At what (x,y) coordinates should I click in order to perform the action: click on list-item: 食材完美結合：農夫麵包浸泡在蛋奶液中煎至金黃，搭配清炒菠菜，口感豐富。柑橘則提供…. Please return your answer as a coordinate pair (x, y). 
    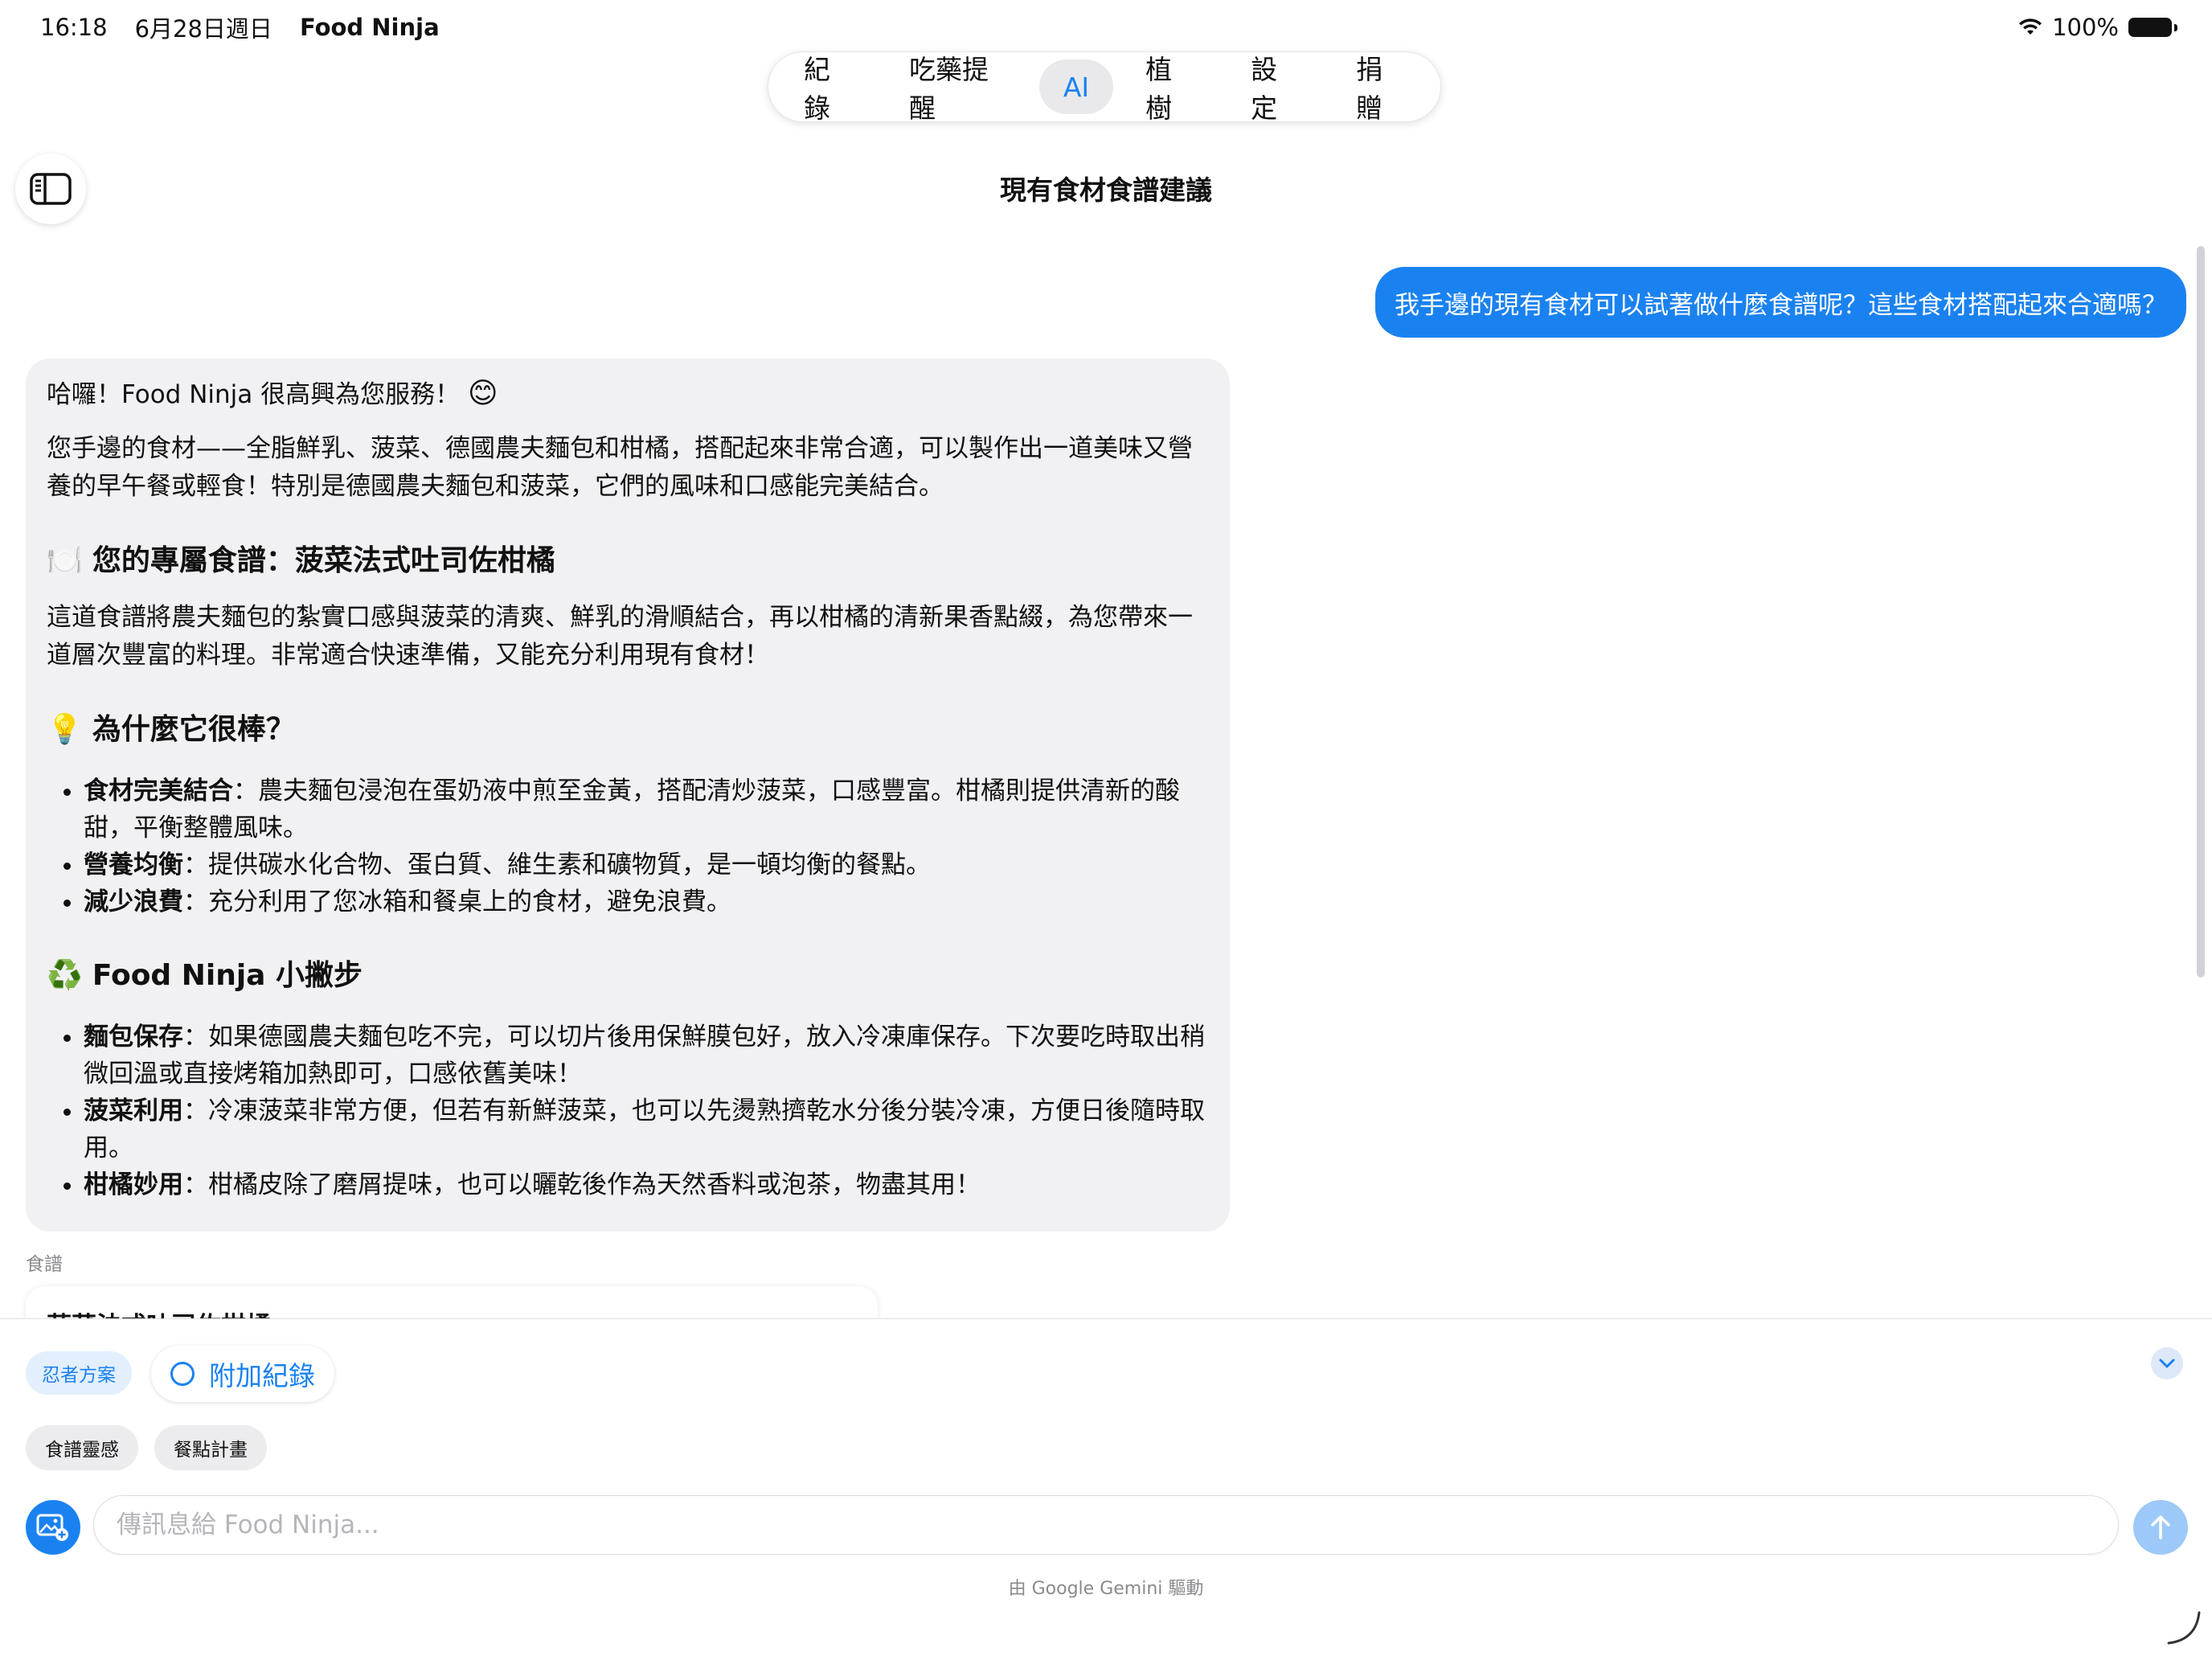
    Looking at the image, I should click on (646, 809).